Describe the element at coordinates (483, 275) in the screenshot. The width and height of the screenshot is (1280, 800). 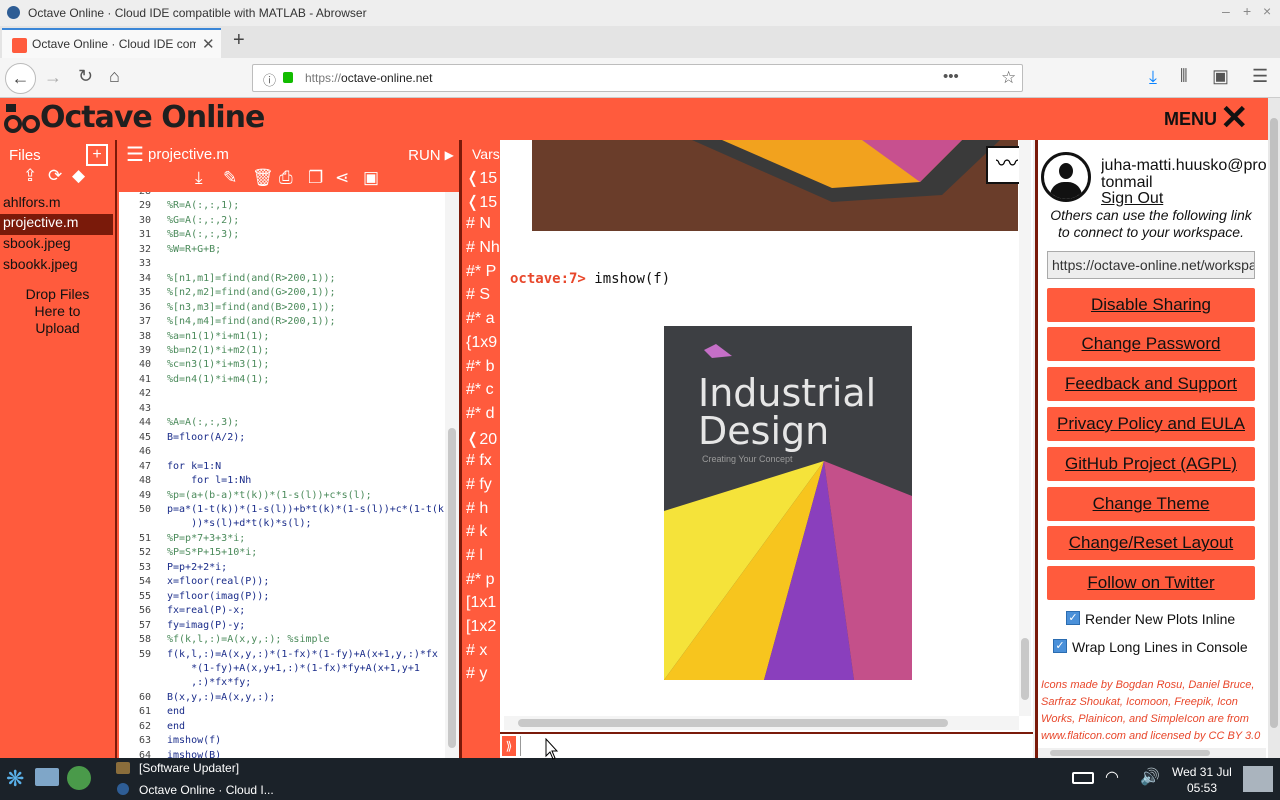
I see `var-item: #* P` at that location.